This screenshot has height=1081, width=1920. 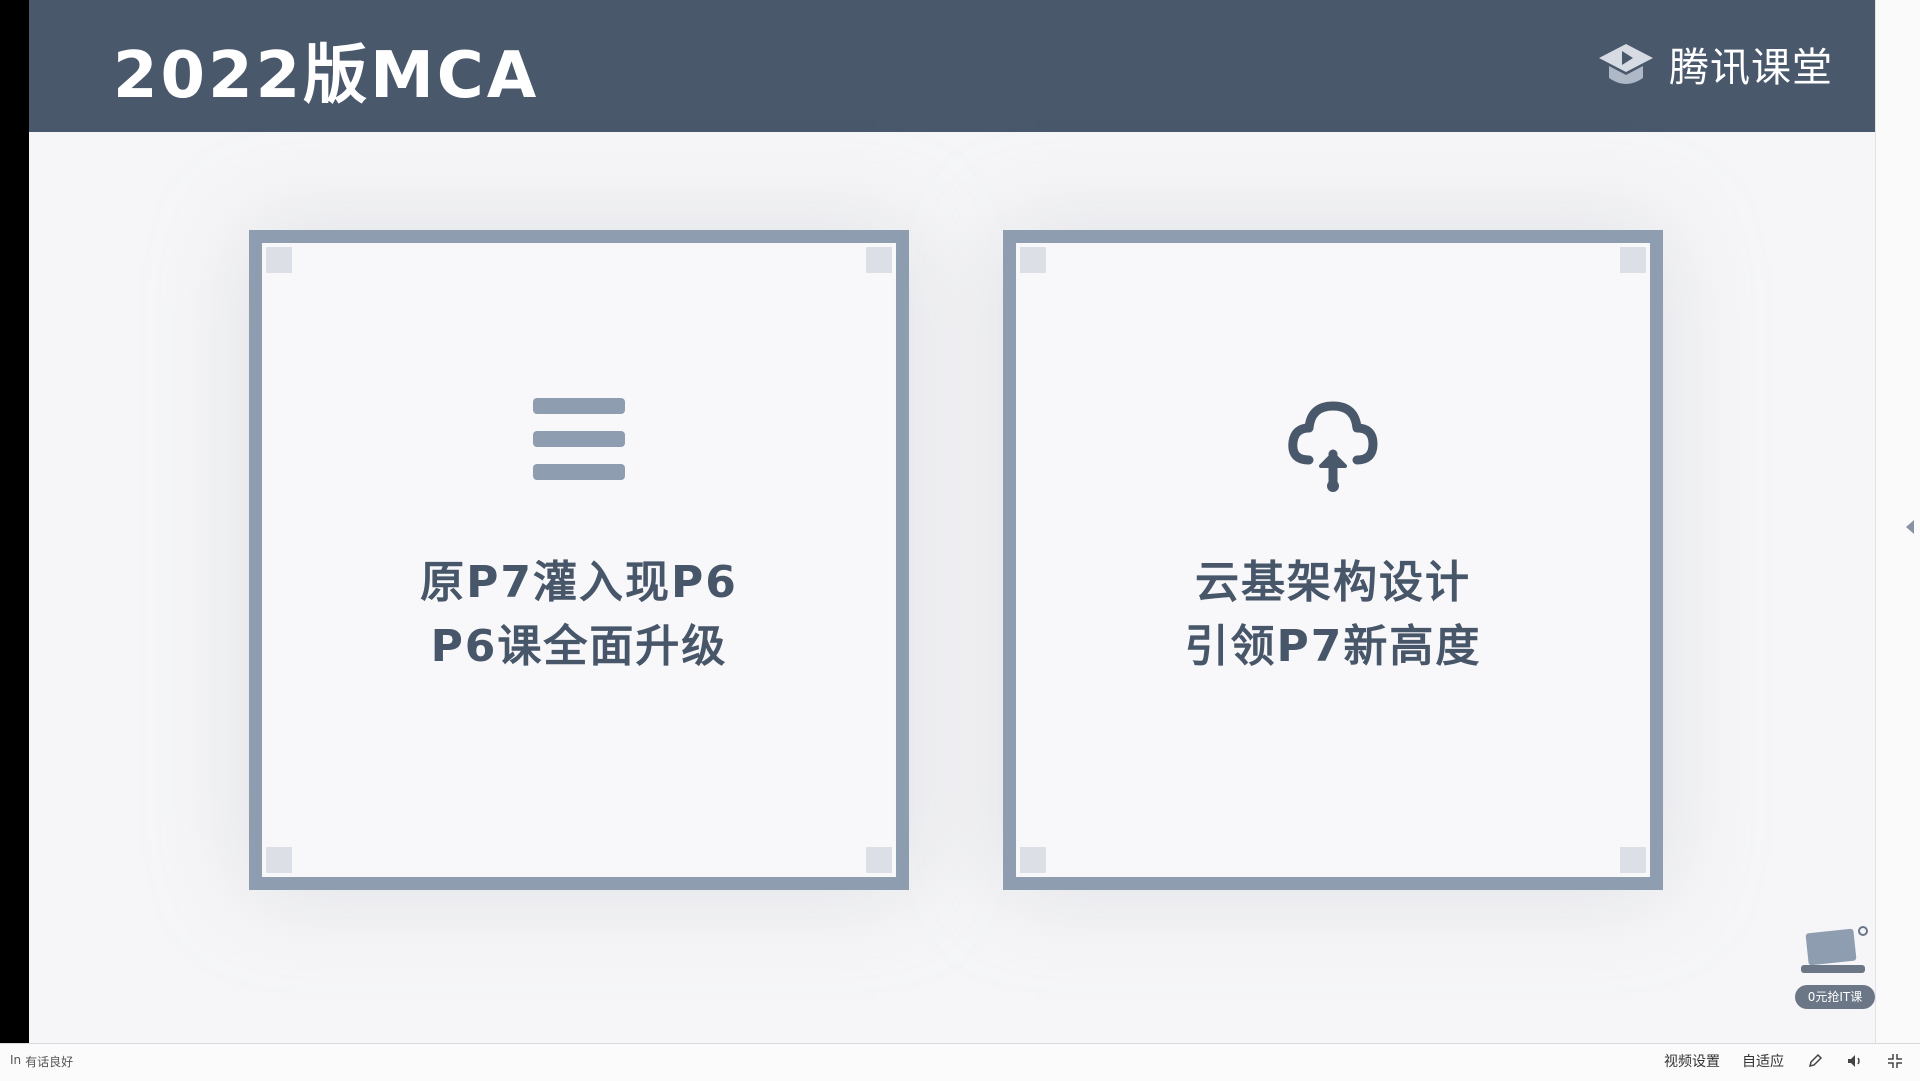 I want to click on status-caption: 有话良好, so click(x=49, y=1062).